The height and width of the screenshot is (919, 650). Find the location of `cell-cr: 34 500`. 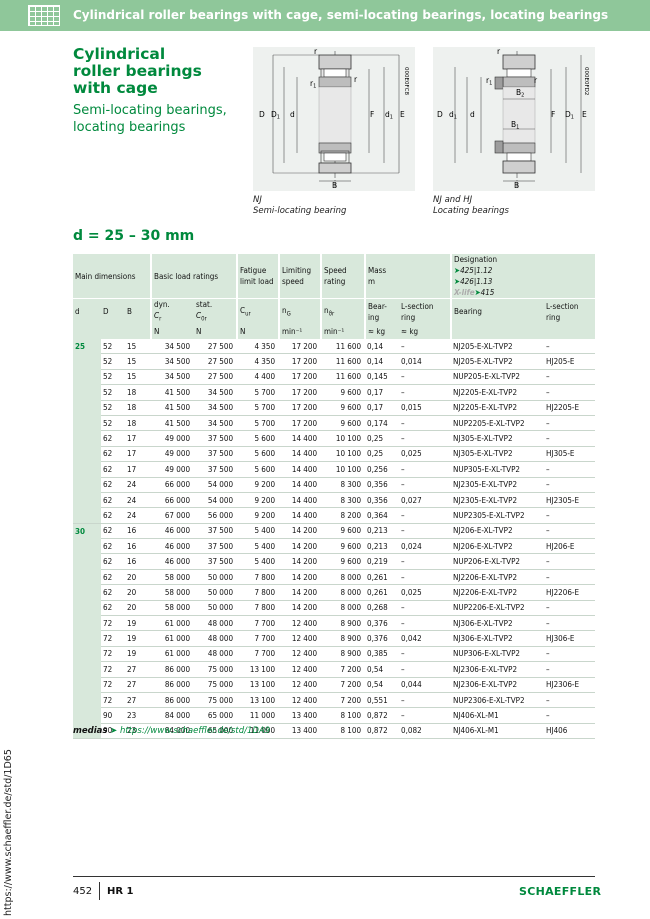

cell-cr: 34 500 is located at coordinates (173, 377).